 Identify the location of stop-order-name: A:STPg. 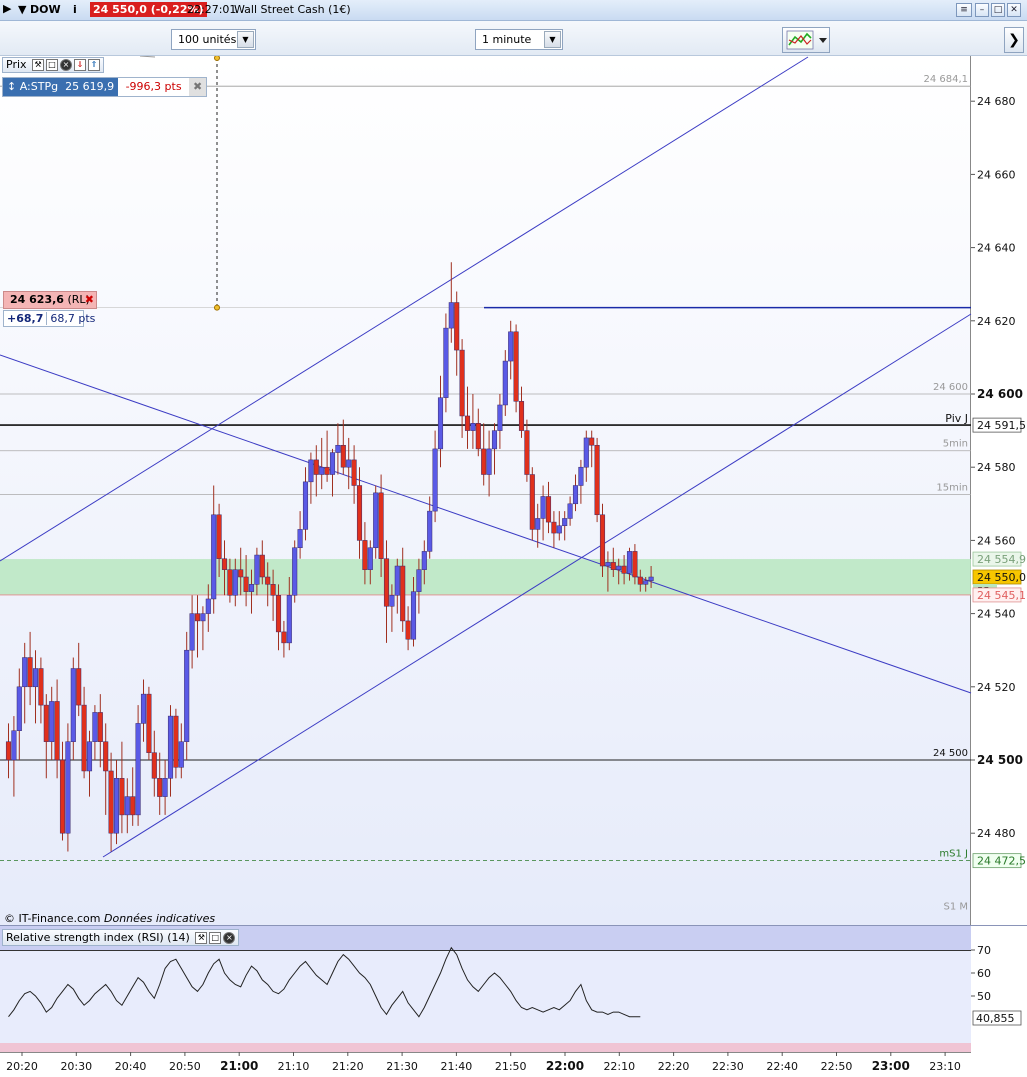
(39, 86).